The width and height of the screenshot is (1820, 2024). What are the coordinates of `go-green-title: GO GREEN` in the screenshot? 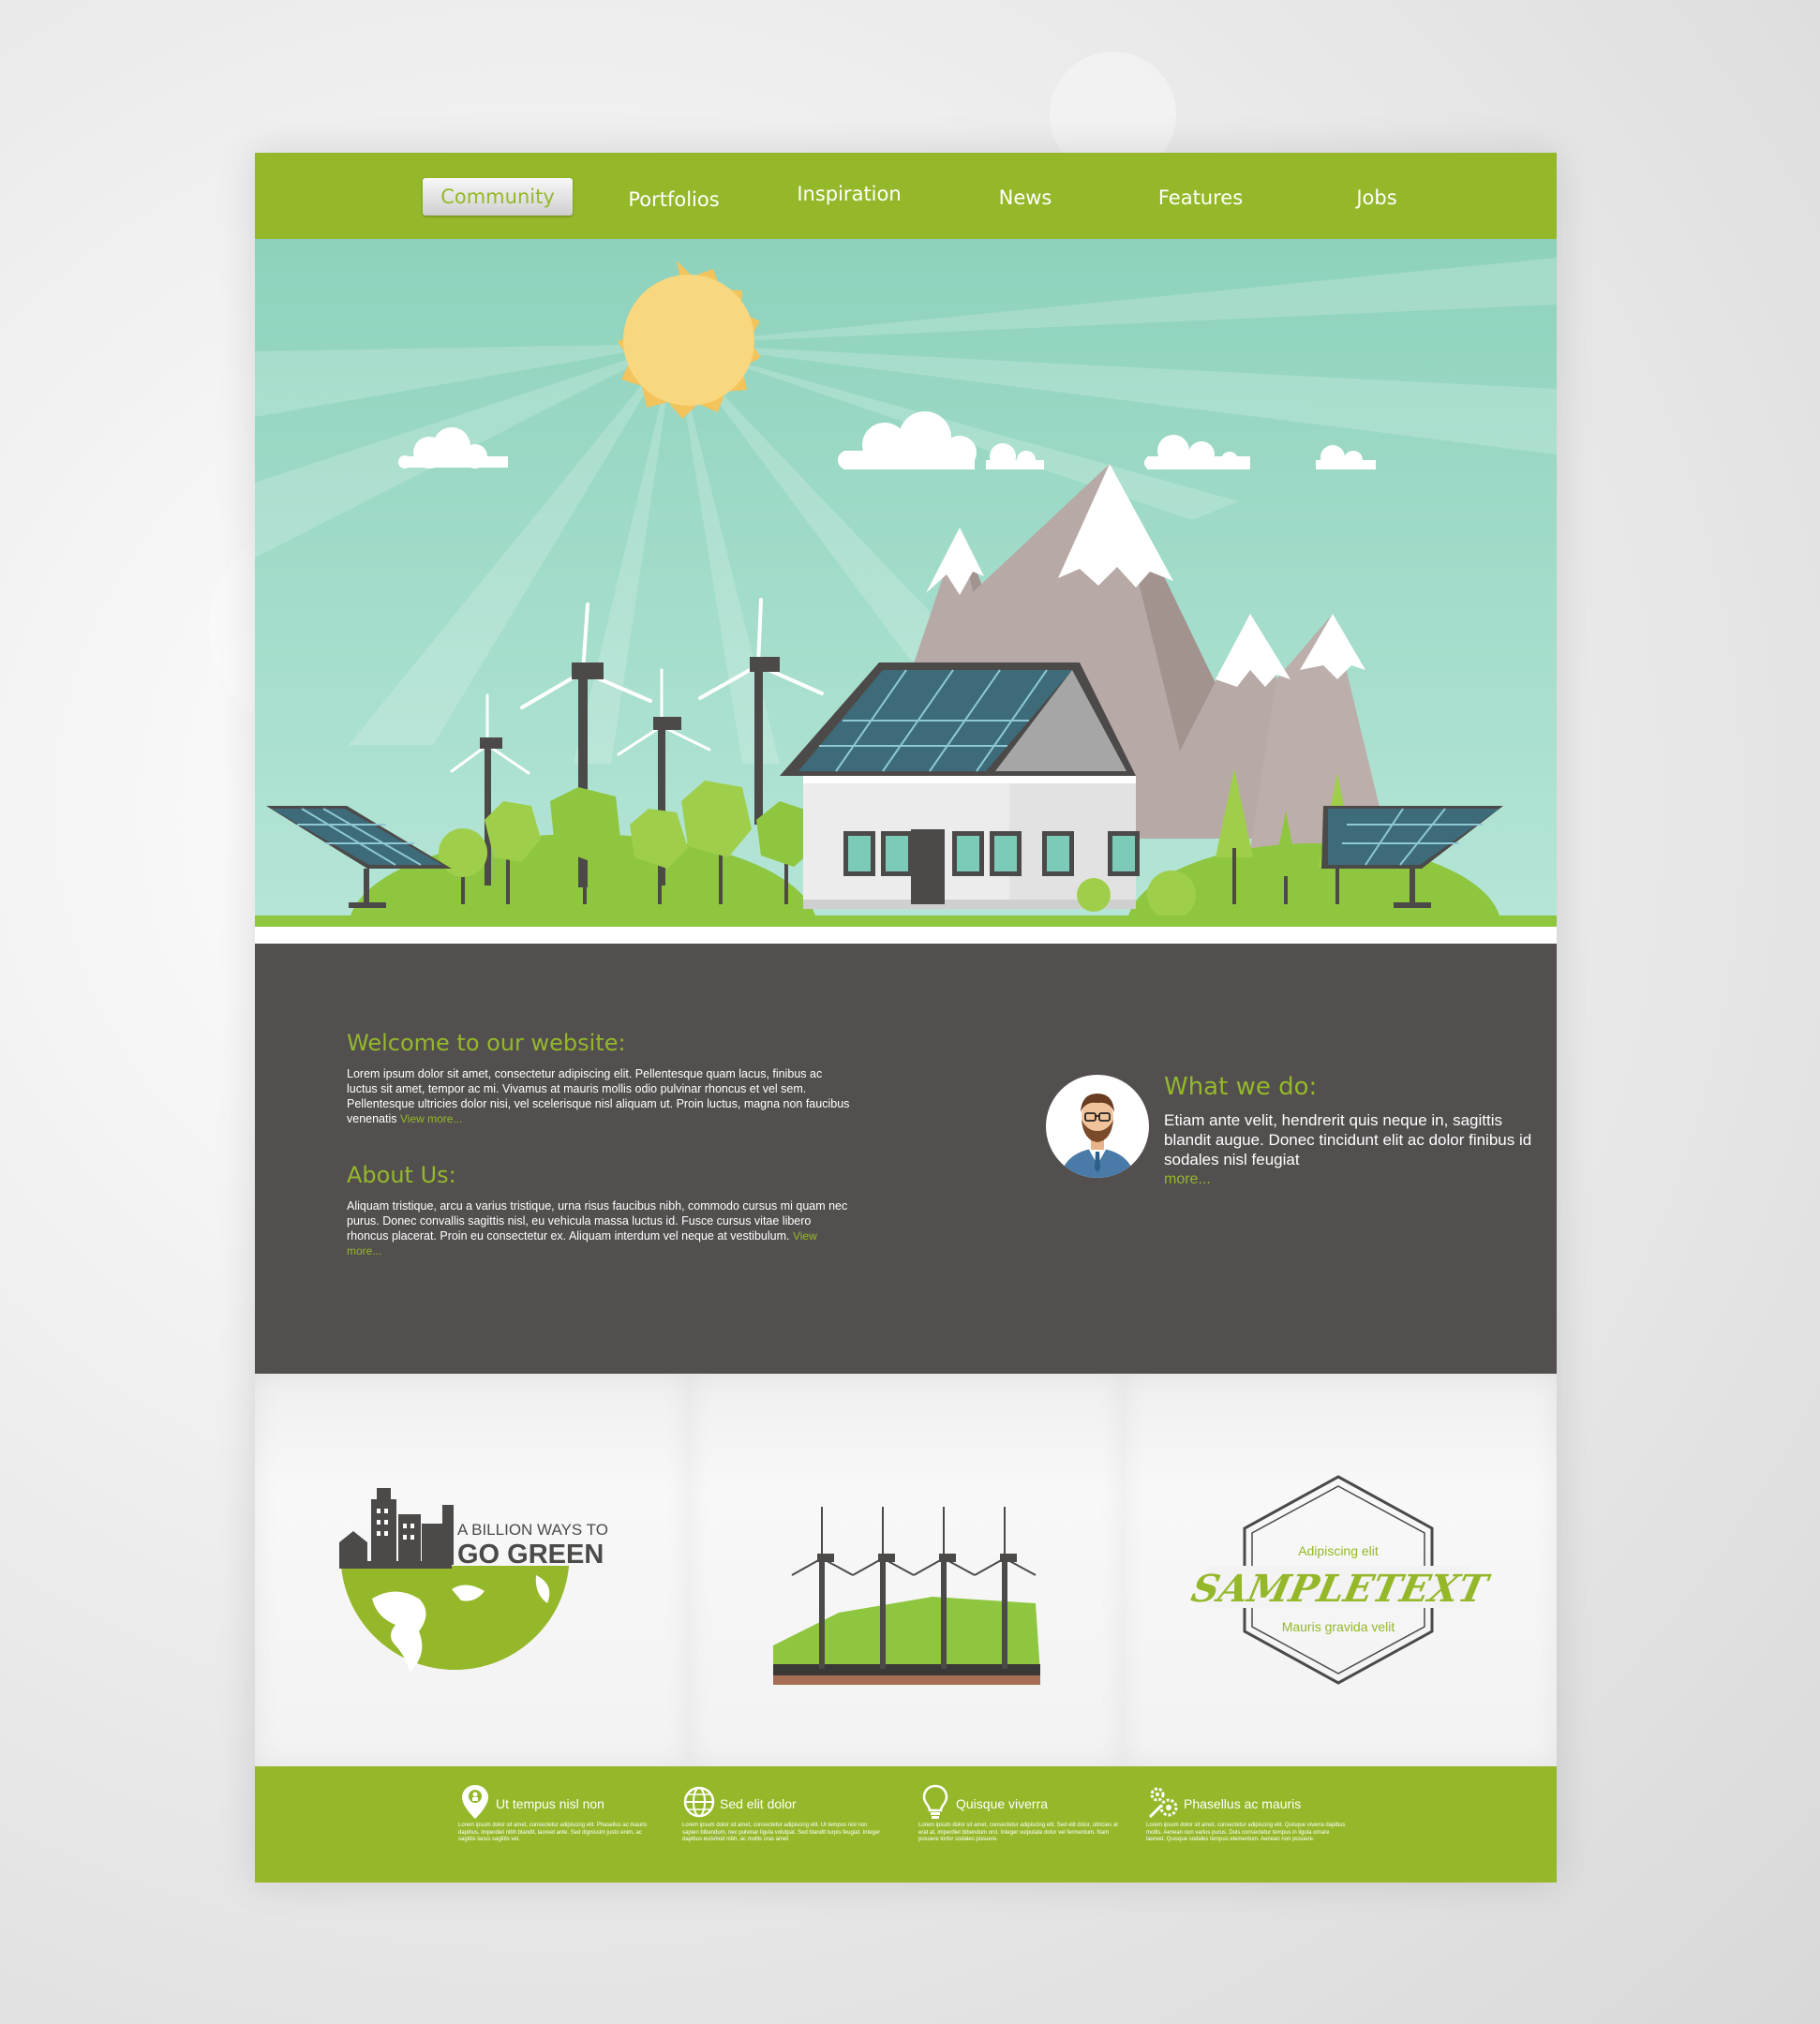 It's located at (530, 1555).